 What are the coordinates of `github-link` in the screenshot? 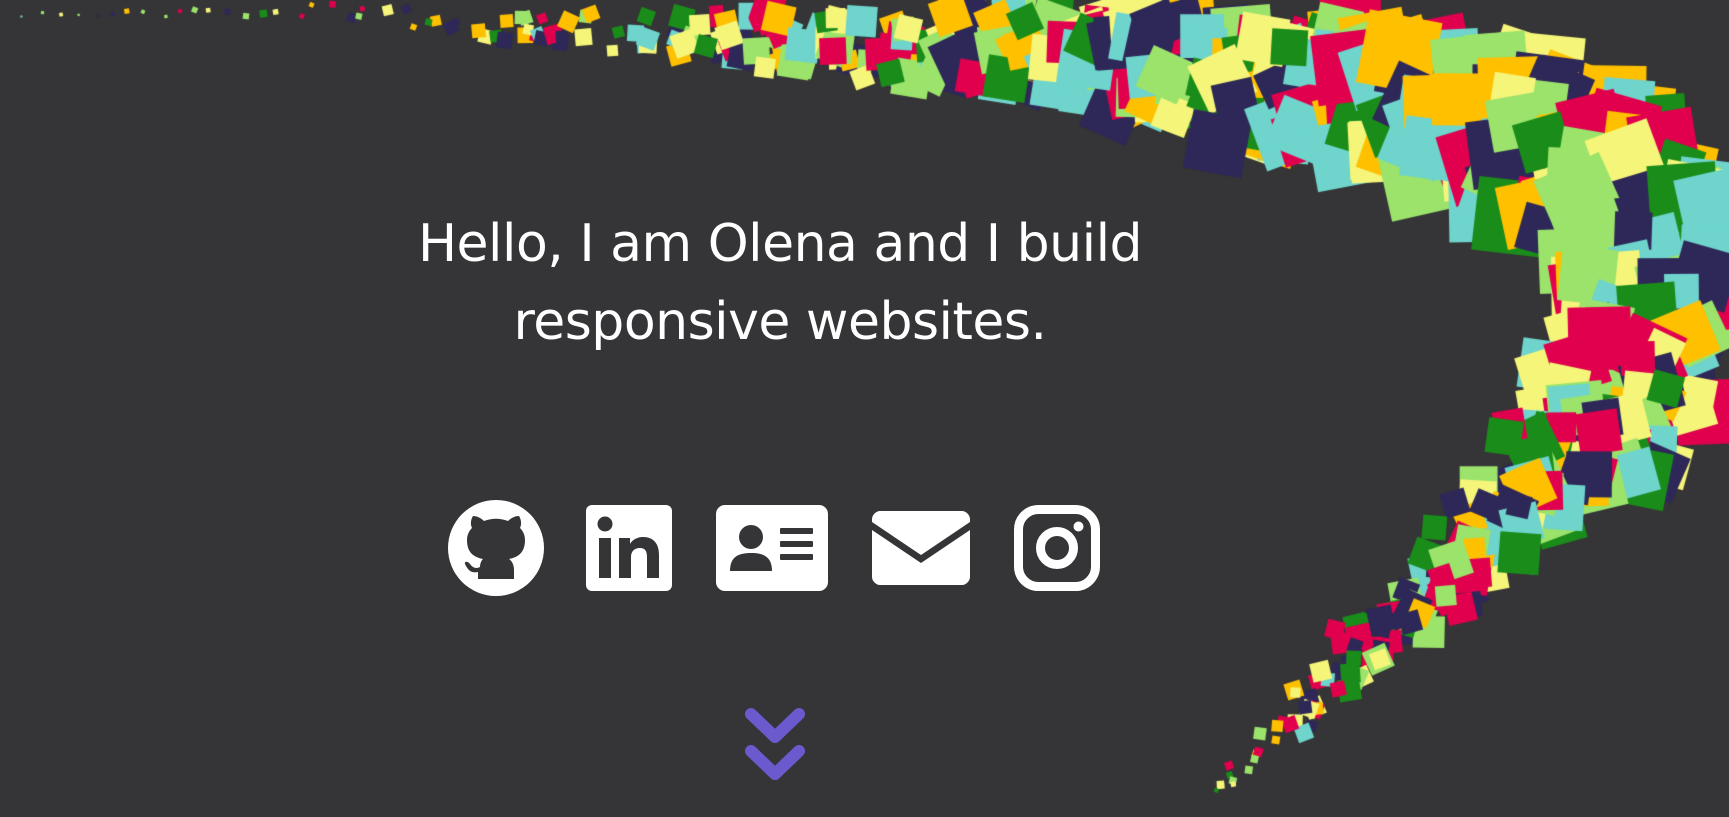 It's located at (496, 548).